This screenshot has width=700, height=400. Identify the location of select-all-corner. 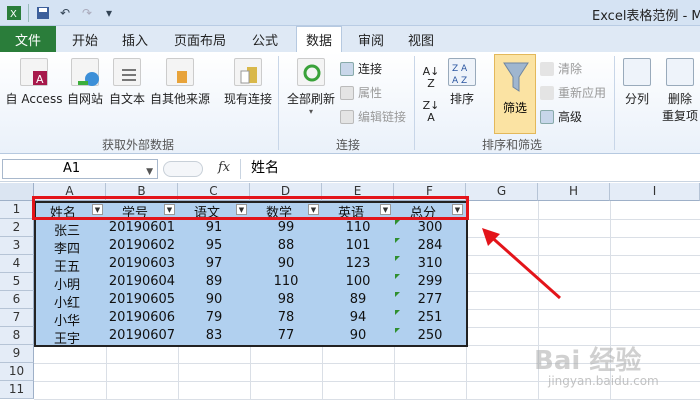
(17, 192).